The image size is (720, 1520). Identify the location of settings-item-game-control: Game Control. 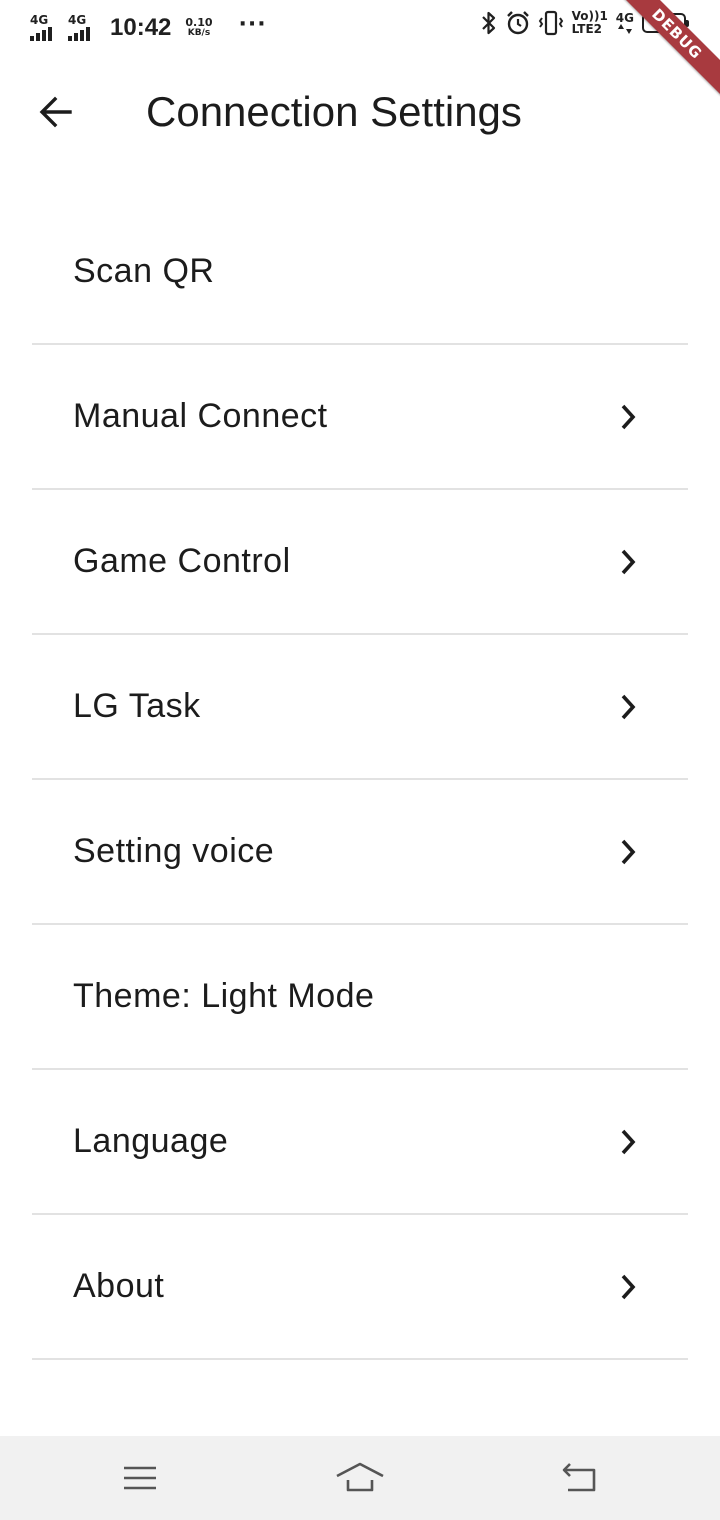
(360, 562).